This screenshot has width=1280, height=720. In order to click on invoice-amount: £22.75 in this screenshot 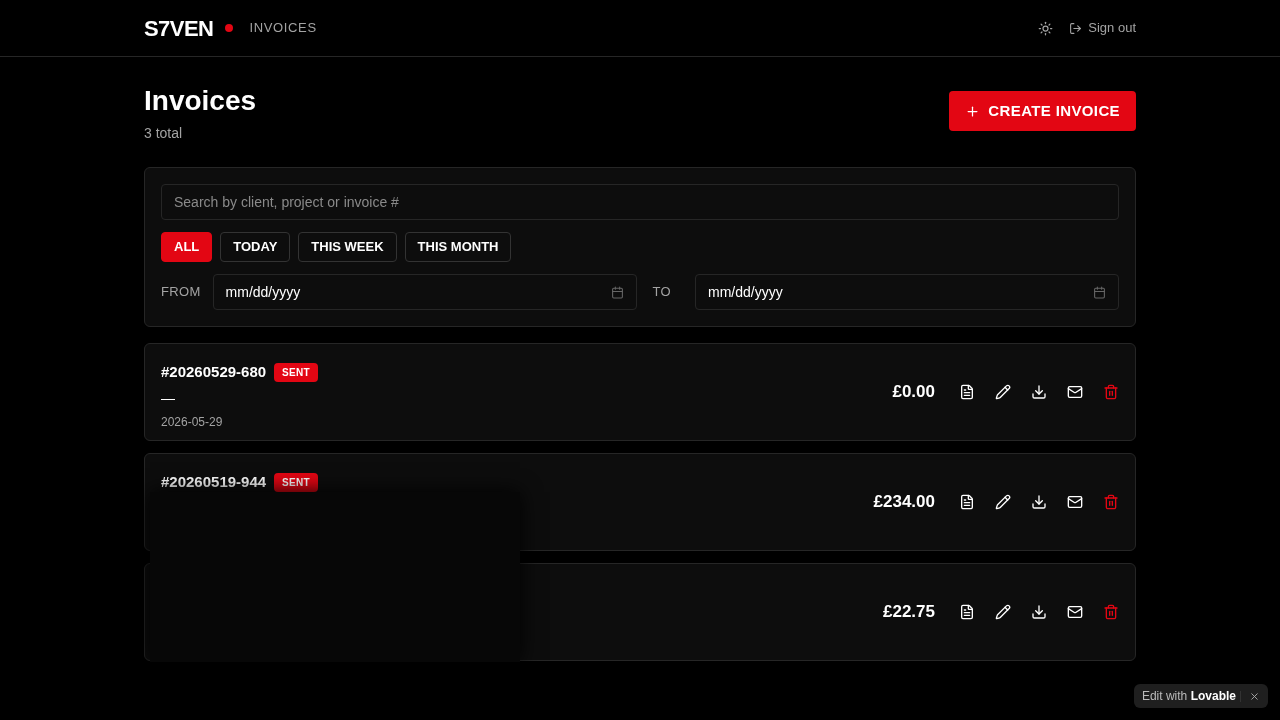, I will do `click(909, 612)`.